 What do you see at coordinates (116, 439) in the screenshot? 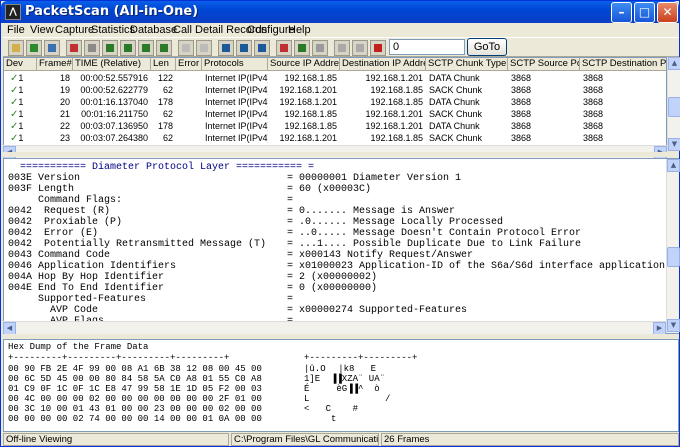
I see `status-mode: Off-line Viewing` at bounding box center [116, 439].